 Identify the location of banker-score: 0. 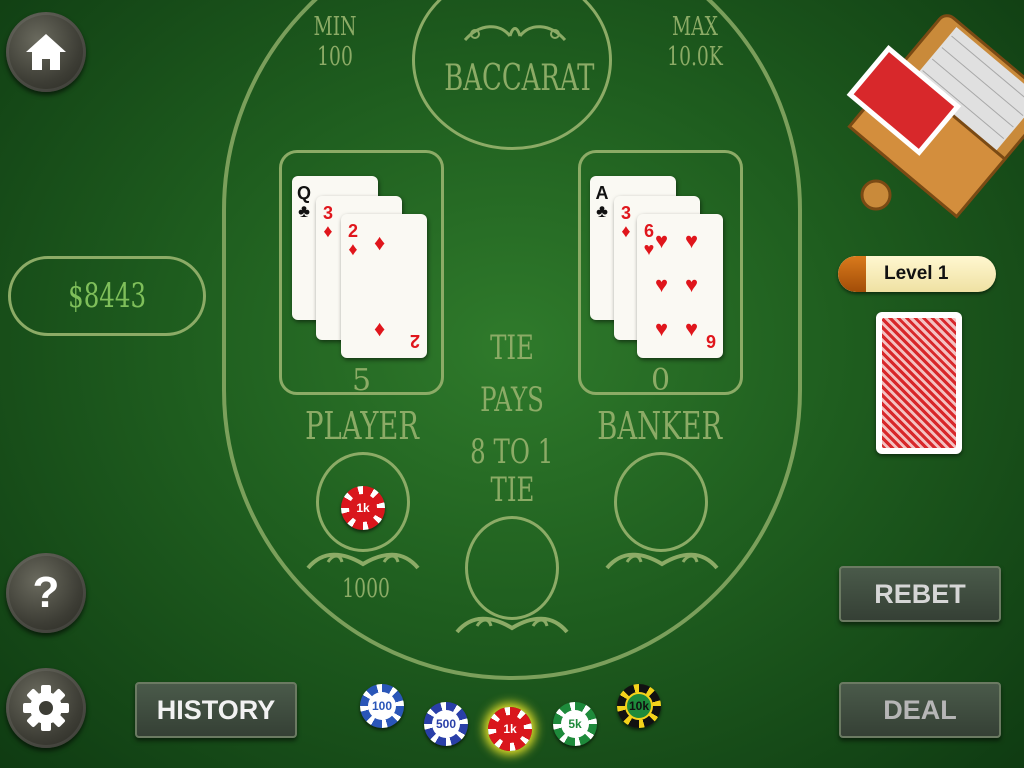
(660, 380).